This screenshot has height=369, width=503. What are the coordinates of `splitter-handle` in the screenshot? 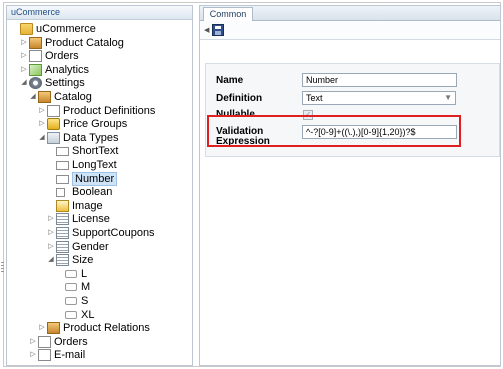 It's located at (2, 267).